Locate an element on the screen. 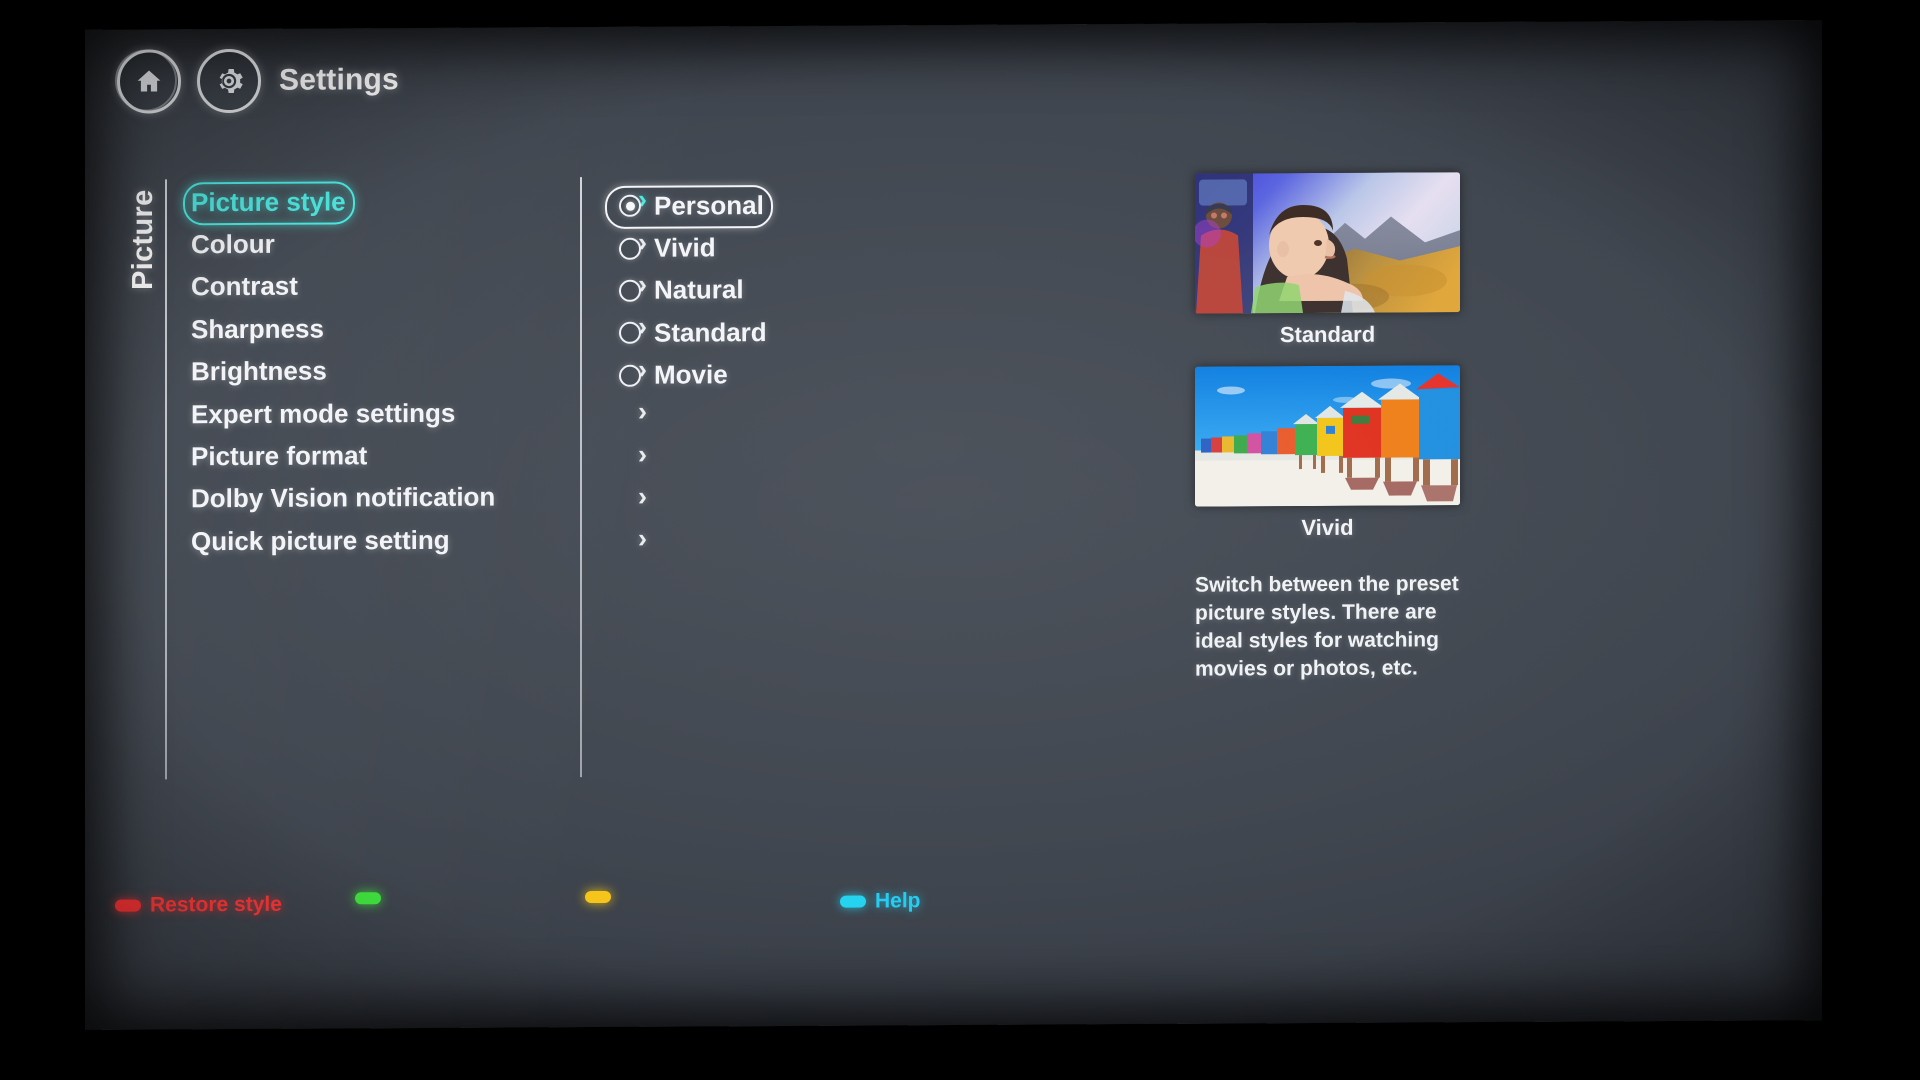 The height and width of the screenshot is (1080, 1920). category-label: Picture is located at coordinates (143, 240).